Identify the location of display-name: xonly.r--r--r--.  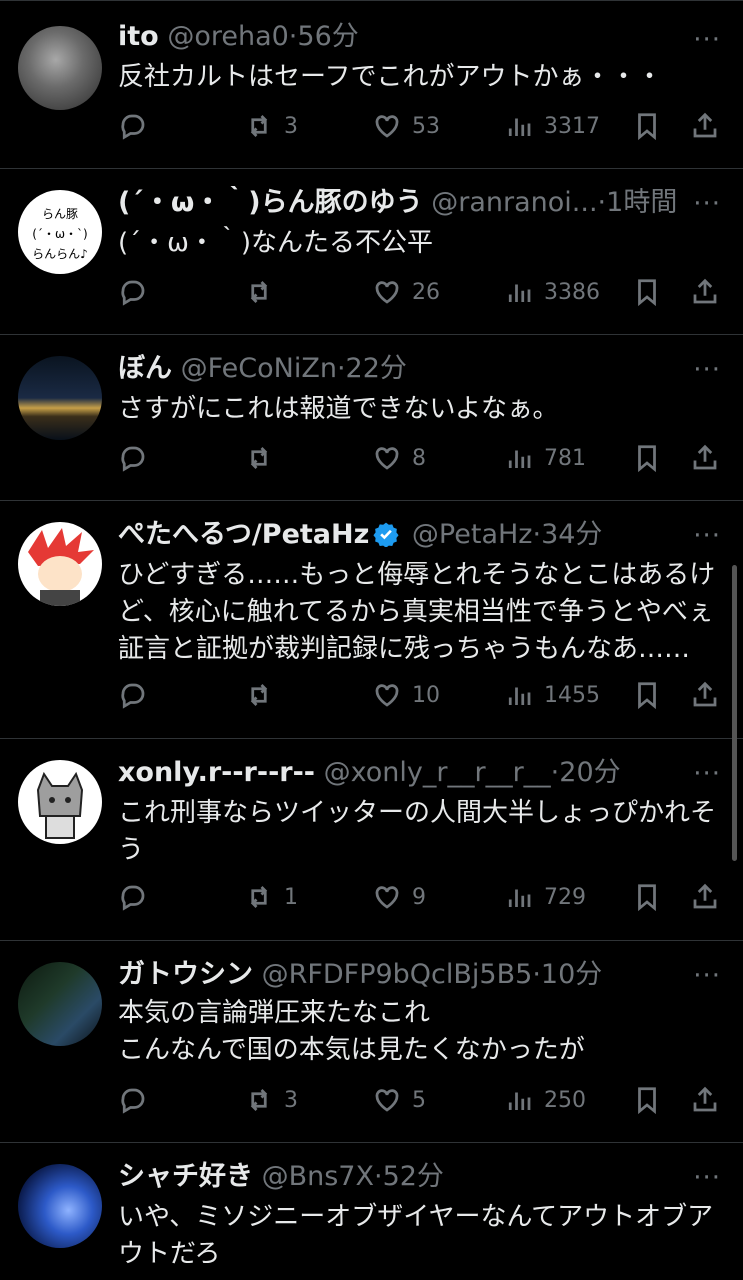
(216, 772).